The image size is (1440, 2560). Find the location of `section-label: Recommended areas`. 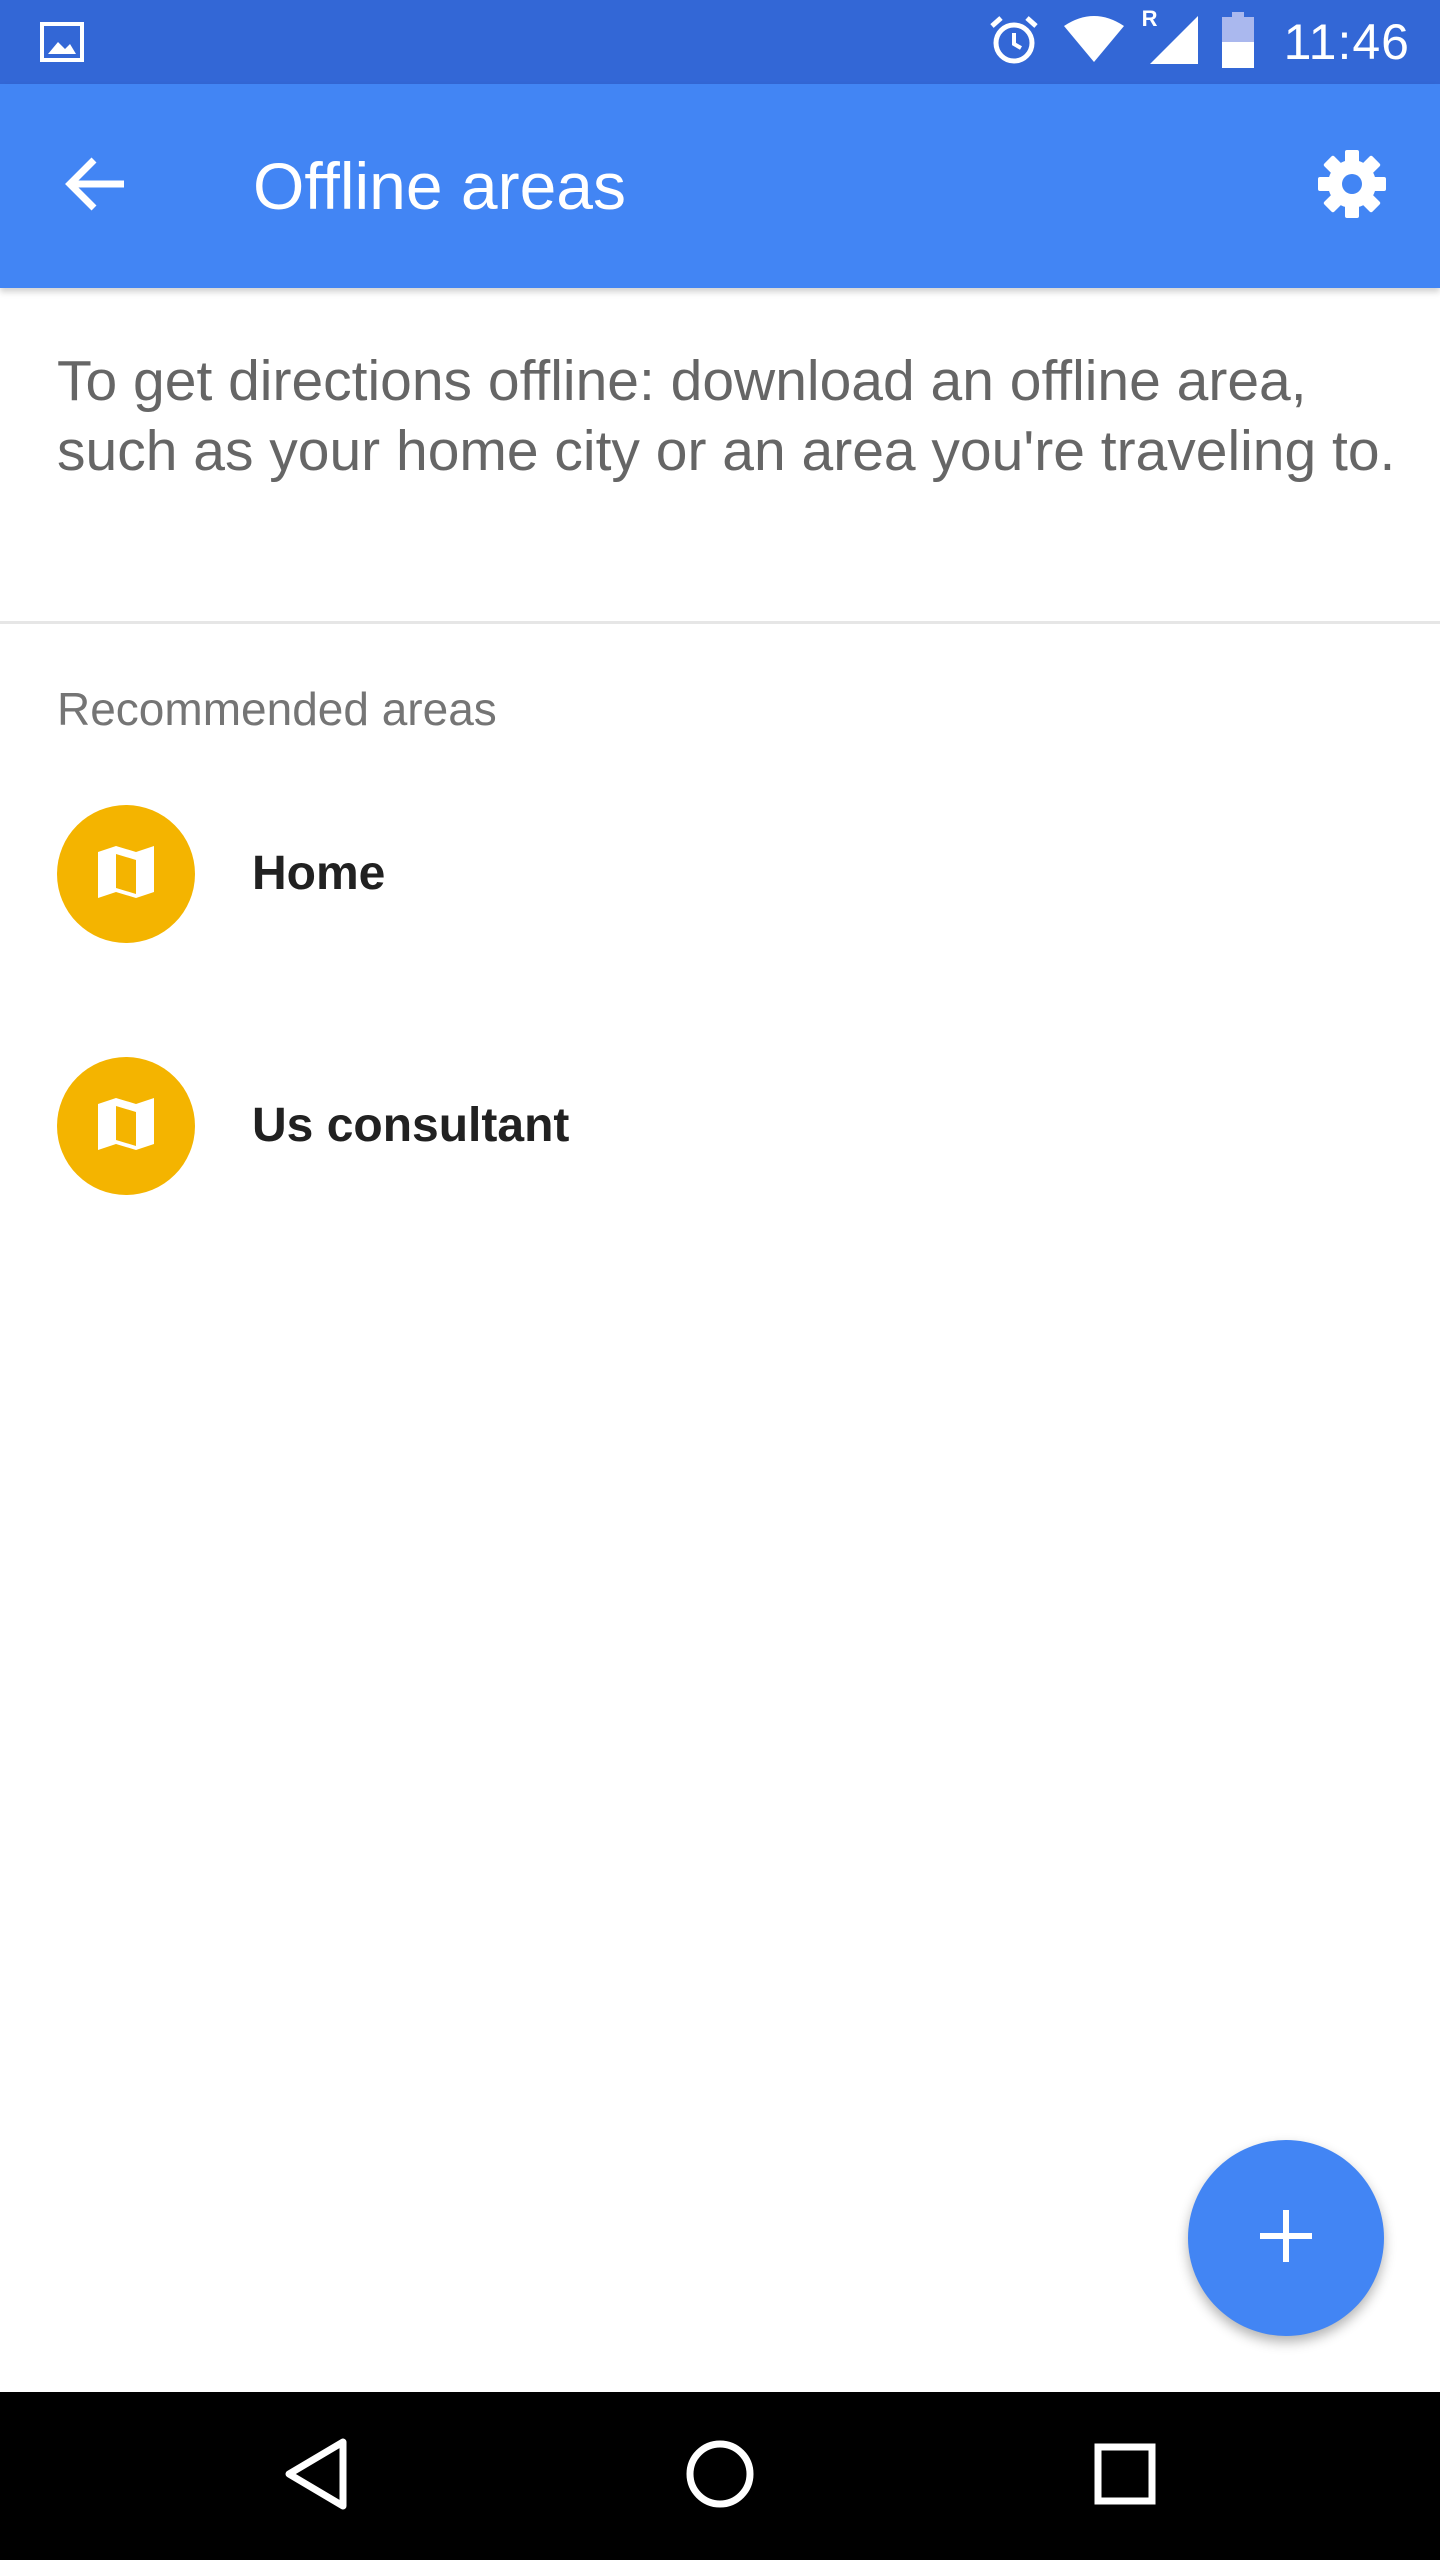

section-label: Recommended areas is located at coordinates (277, 709).